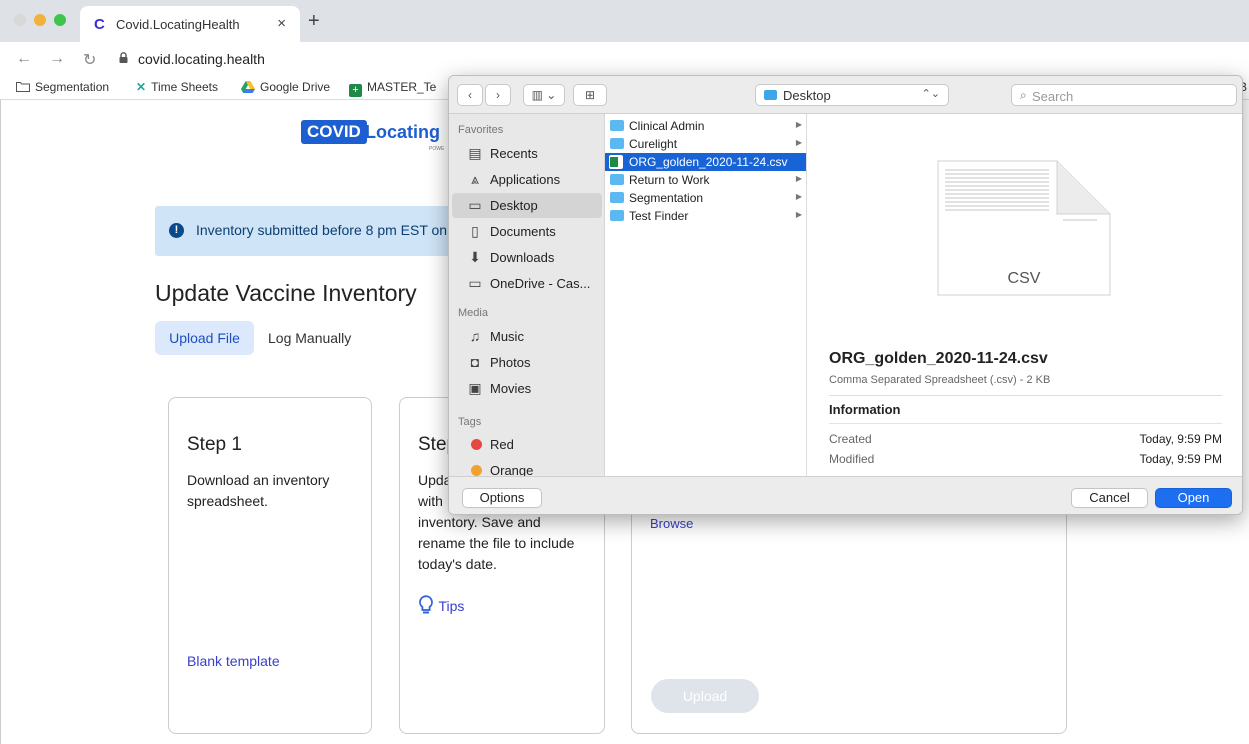  What do you see at coordinates (507, 336) in the screenshot?
I see `sidebar-item-label: Music` at bounding box center [507, 336].